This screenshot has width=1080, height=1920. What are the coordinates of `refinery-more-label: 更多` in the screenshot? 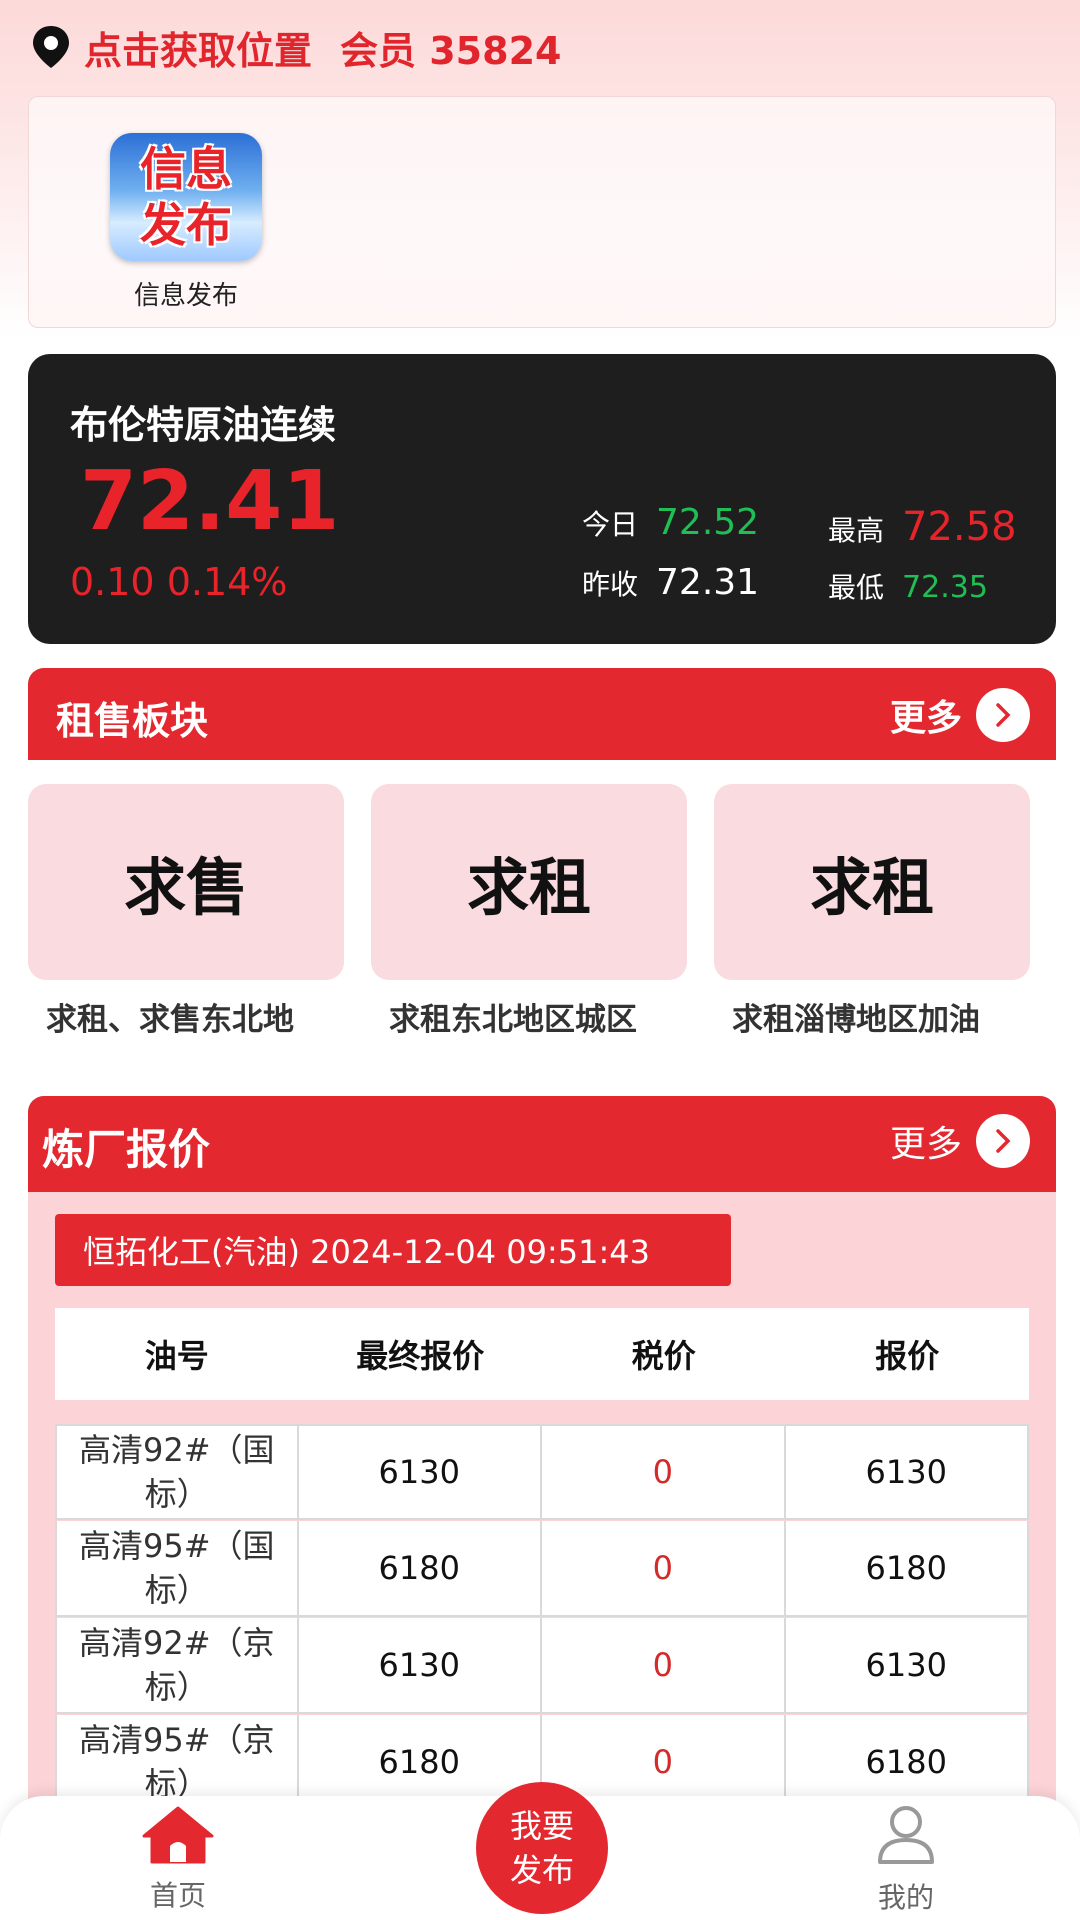 It's located at (925, 1144).